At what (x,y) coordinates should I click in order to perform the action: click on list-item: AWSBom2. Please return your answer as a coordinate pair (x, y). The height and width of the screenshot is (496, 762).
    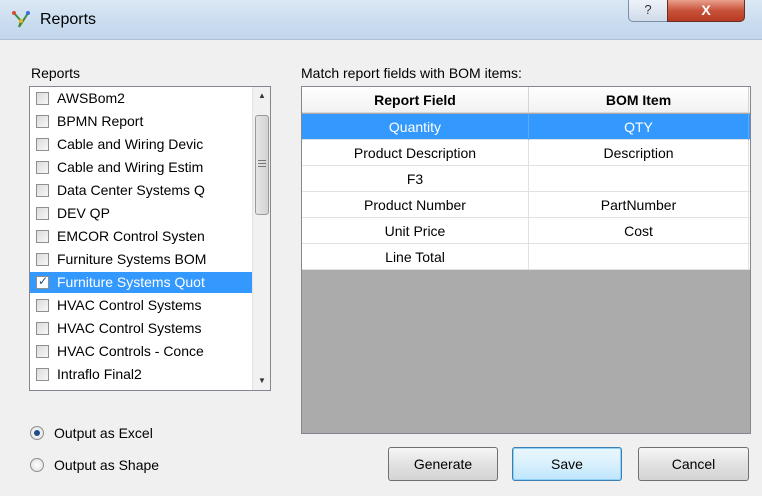
    Looking at the image, I should click on (141, 98).